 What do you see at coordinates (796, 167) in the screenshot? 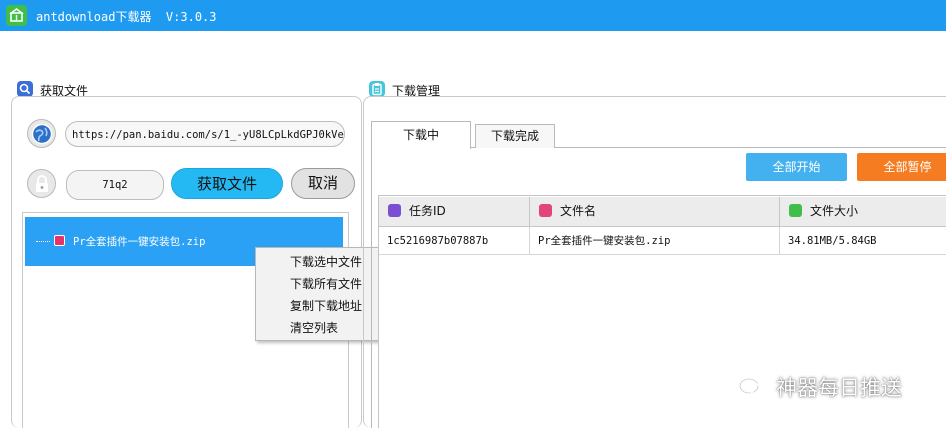
I see `start-all-button: 全部开始` at bounding box center [796, 167].